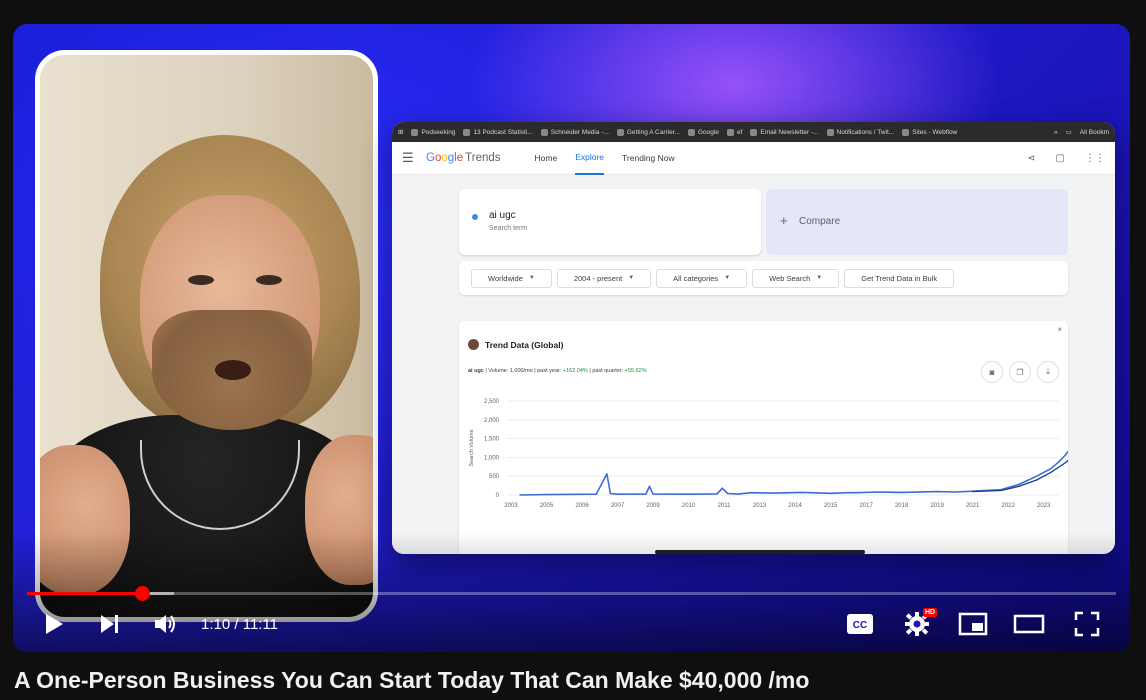 Image resolution: width=1146 pixels, height=700 pixels. I want to click on x-tick-label: 2009, so click(653, 506).